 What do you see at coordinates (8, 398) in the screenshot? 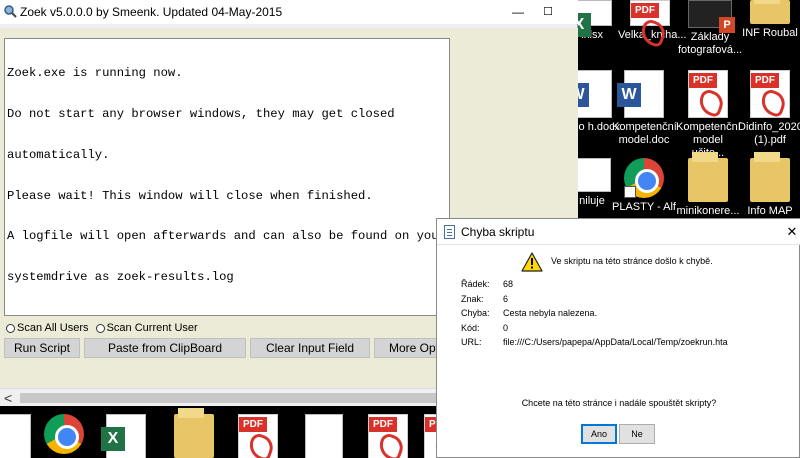
I see `scroll-left-icon: <` at bounding box center [8, 398].